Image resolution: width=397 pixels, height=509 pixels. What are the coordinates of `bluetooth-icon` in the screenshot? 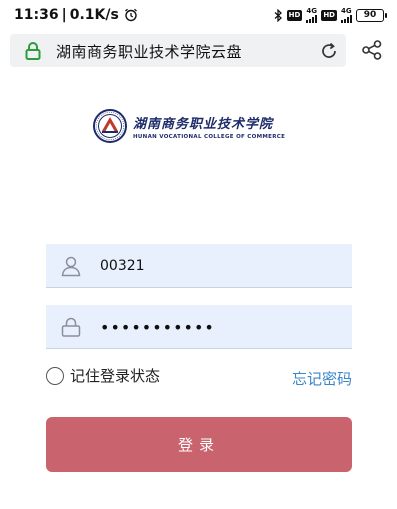 It's located at (278, 15).